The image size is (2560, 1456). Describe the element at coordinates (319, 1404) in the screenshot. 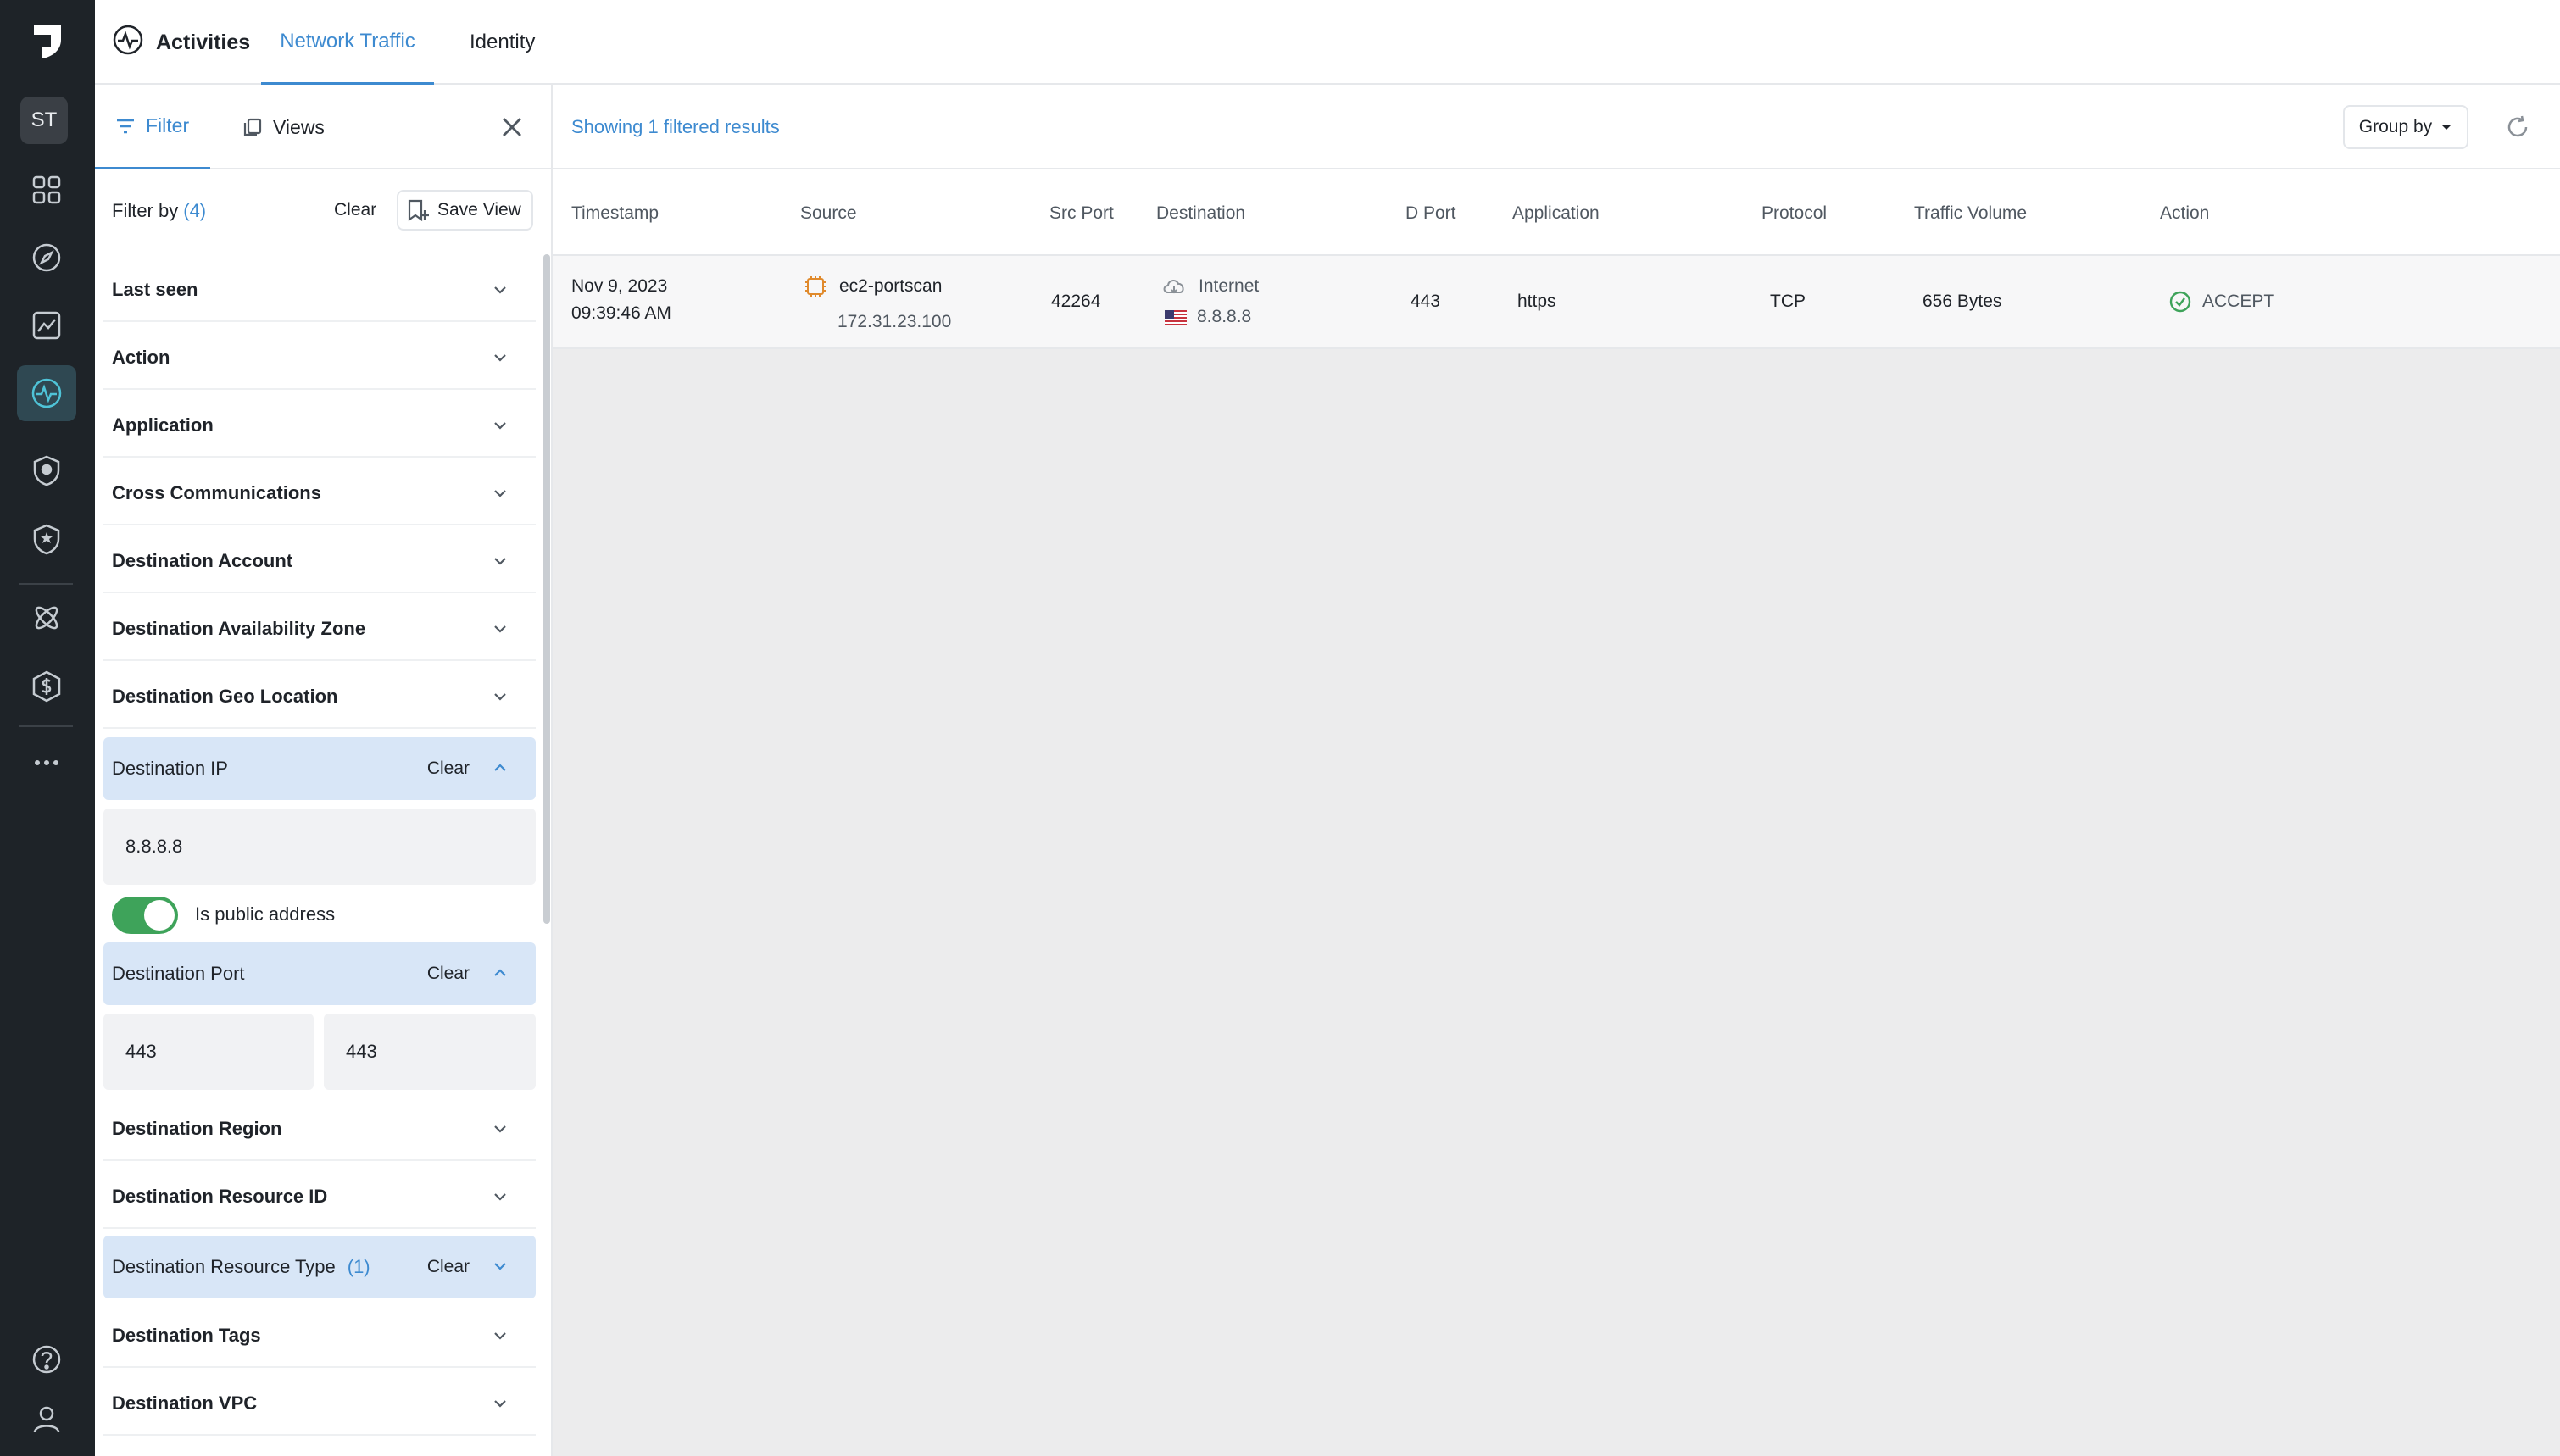

I see `filter-row-destination-vpc: Destination VPC` at that location.